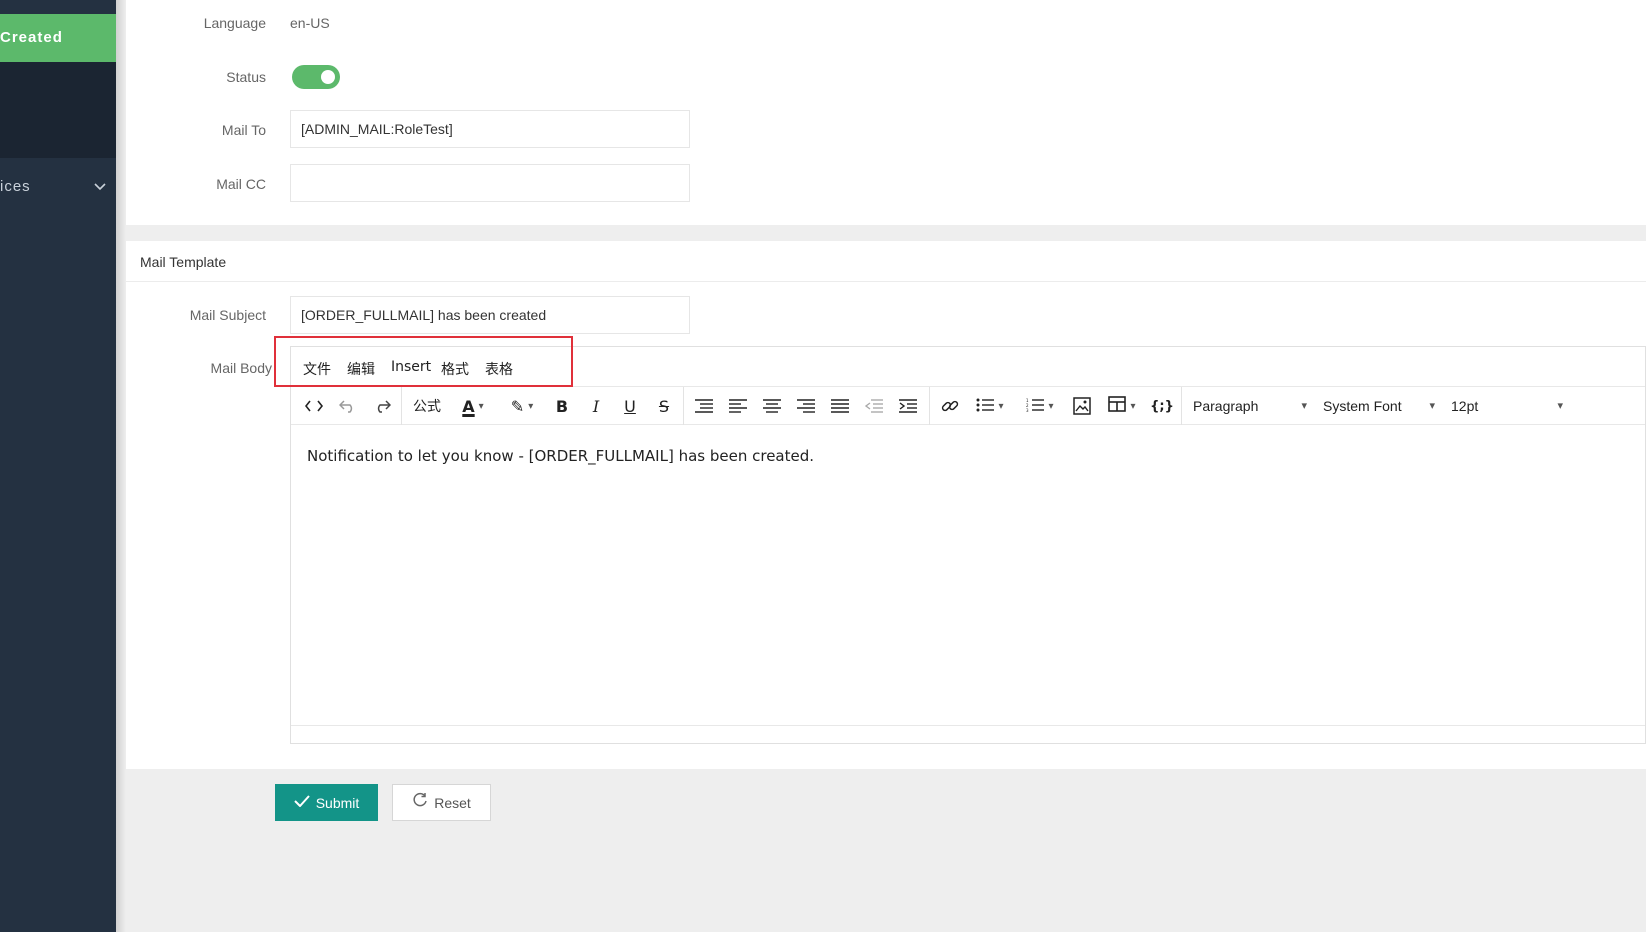  What do you see at coordinates (806, 406) in the screenshot?
I see `align-right-icon` at bounding box center [806, 406].